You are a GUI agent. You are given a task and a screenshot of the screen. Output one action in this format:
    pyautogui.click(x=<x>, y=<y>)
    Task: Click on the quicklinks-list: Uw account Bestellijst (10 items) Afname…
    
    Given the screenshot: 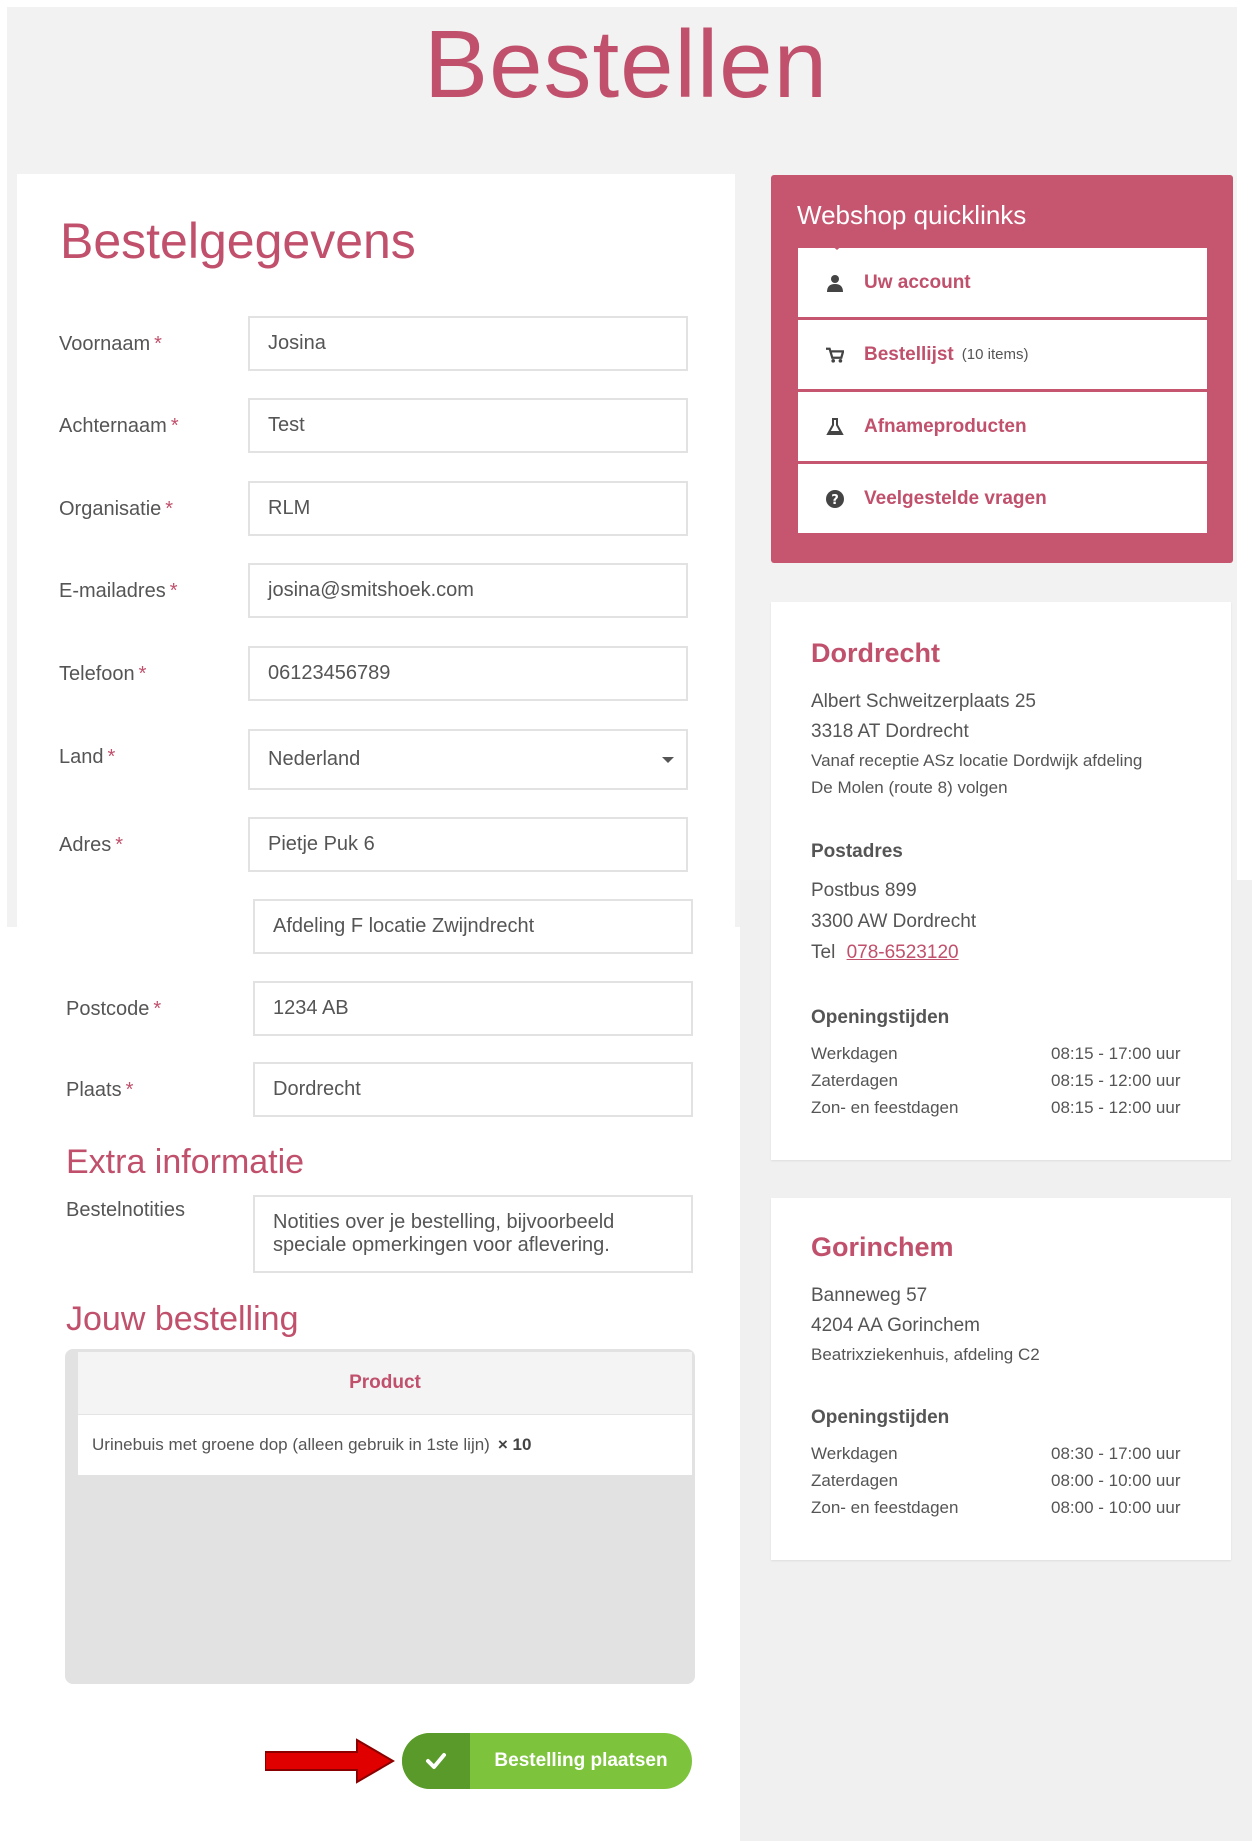 What is the action you would take?
    pyautogui.click(x=1002, y=387)
    